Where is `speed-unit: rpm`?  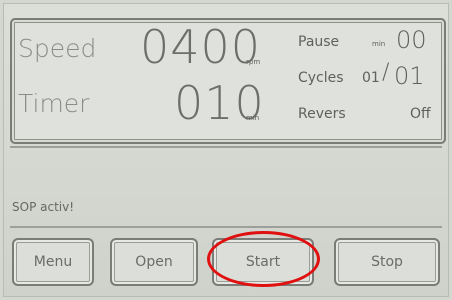 speed-unit: rpm is located at coordinates (253, 62).